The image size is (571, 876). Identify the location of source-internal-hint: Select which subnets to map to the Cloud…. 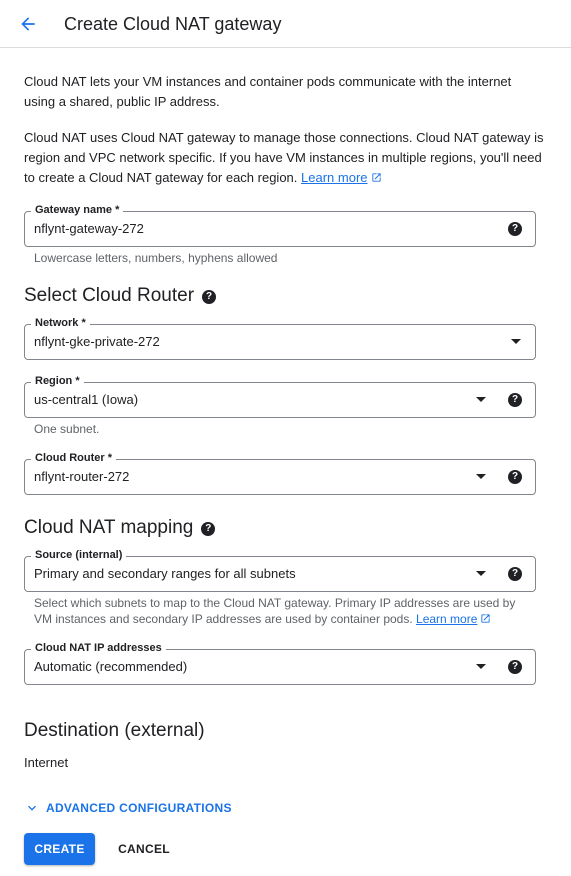
(284, 611).